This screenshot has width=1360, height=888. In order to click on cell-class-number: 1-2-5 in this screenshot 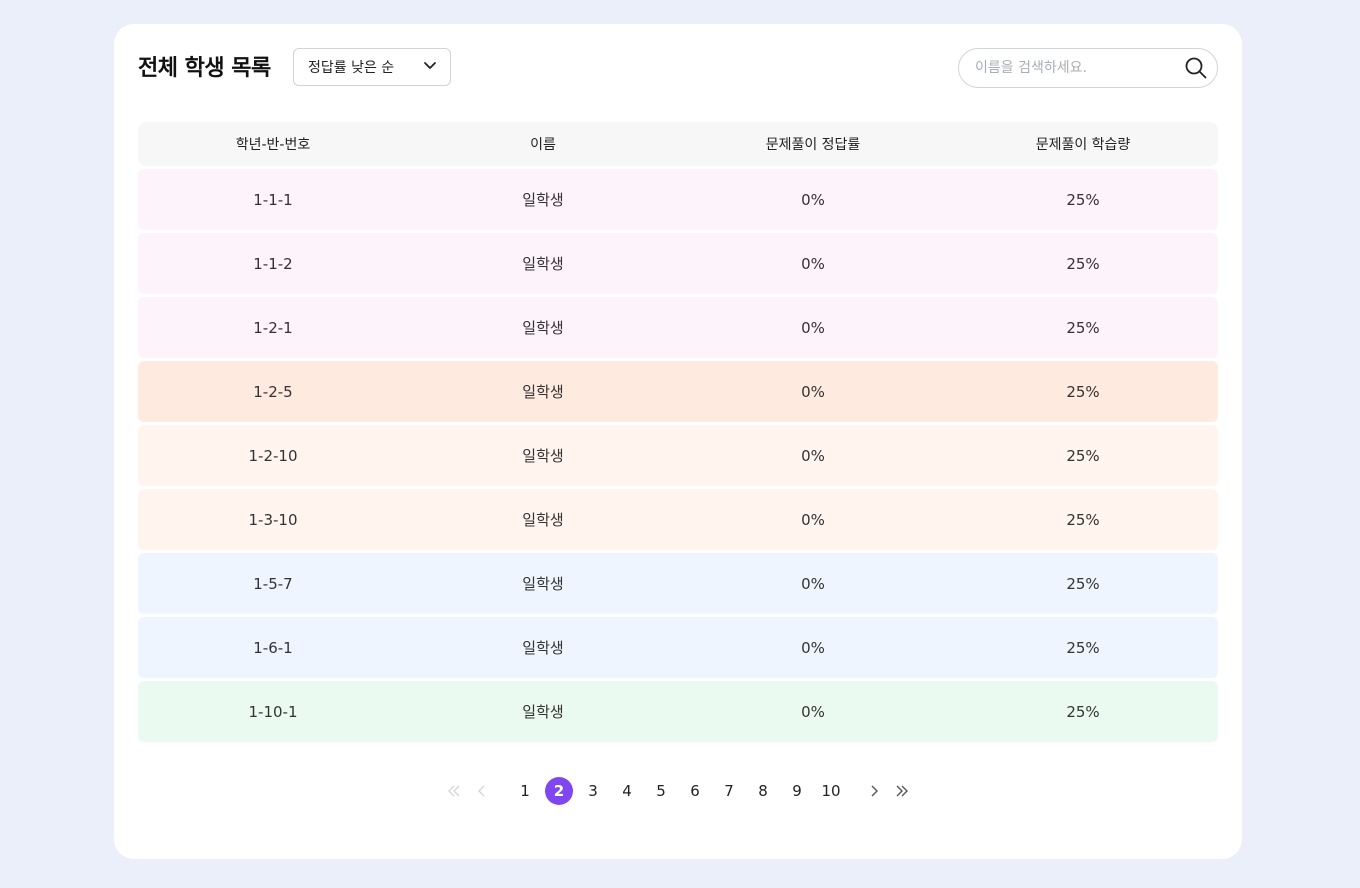, I will do `click(273, 391)`.